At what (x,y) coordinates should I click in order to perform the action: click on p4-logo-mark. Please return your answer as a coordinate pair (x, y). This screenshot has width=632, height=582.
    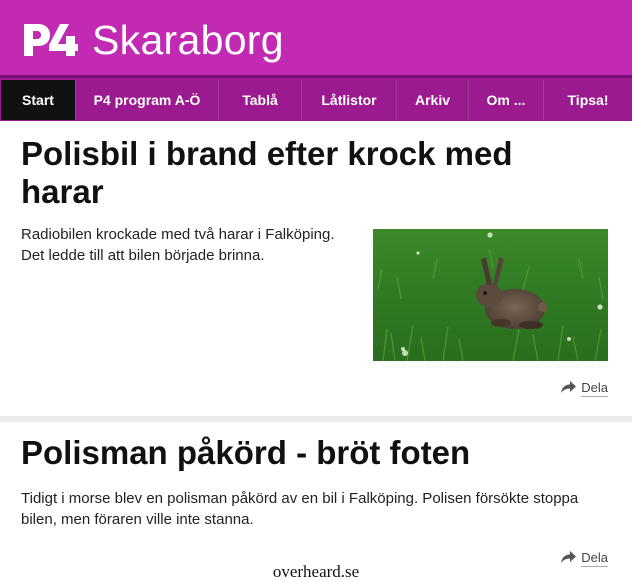
    Looking at the image, I should click on (50, 40).